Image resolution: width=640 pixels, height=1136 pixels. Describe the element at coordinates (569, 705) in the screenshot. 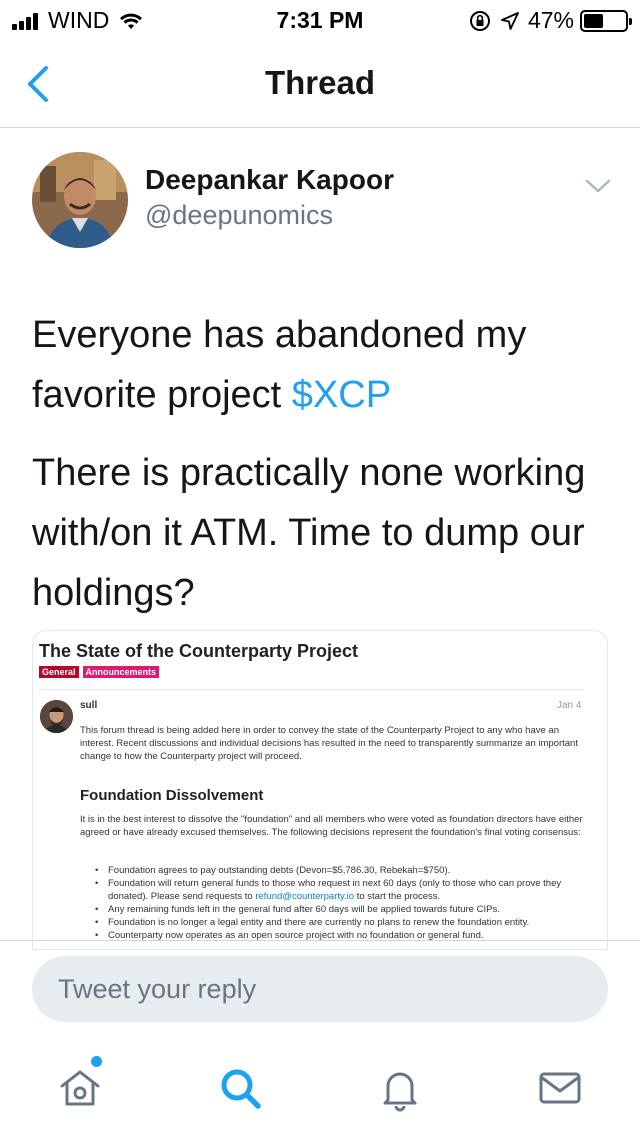

I see `media-date: Jan 4` at that location.